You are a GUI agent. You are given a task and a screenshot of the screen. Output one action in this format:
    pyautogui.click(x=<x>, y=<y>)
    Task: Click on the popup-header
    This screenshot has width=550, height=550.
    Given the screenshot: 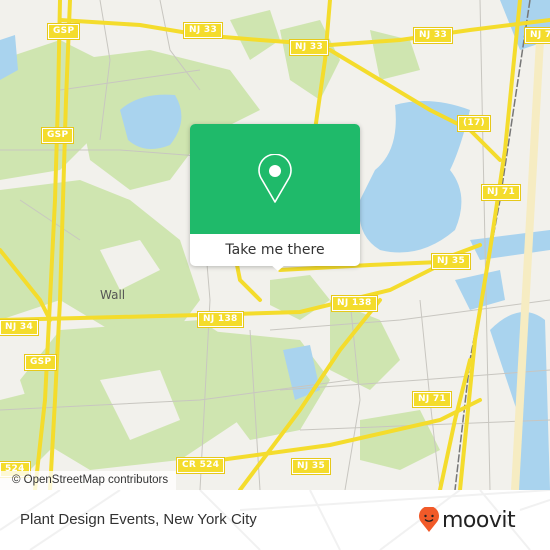 What is the action you would take?
    pyautogui.click(x=275, y=179)
    